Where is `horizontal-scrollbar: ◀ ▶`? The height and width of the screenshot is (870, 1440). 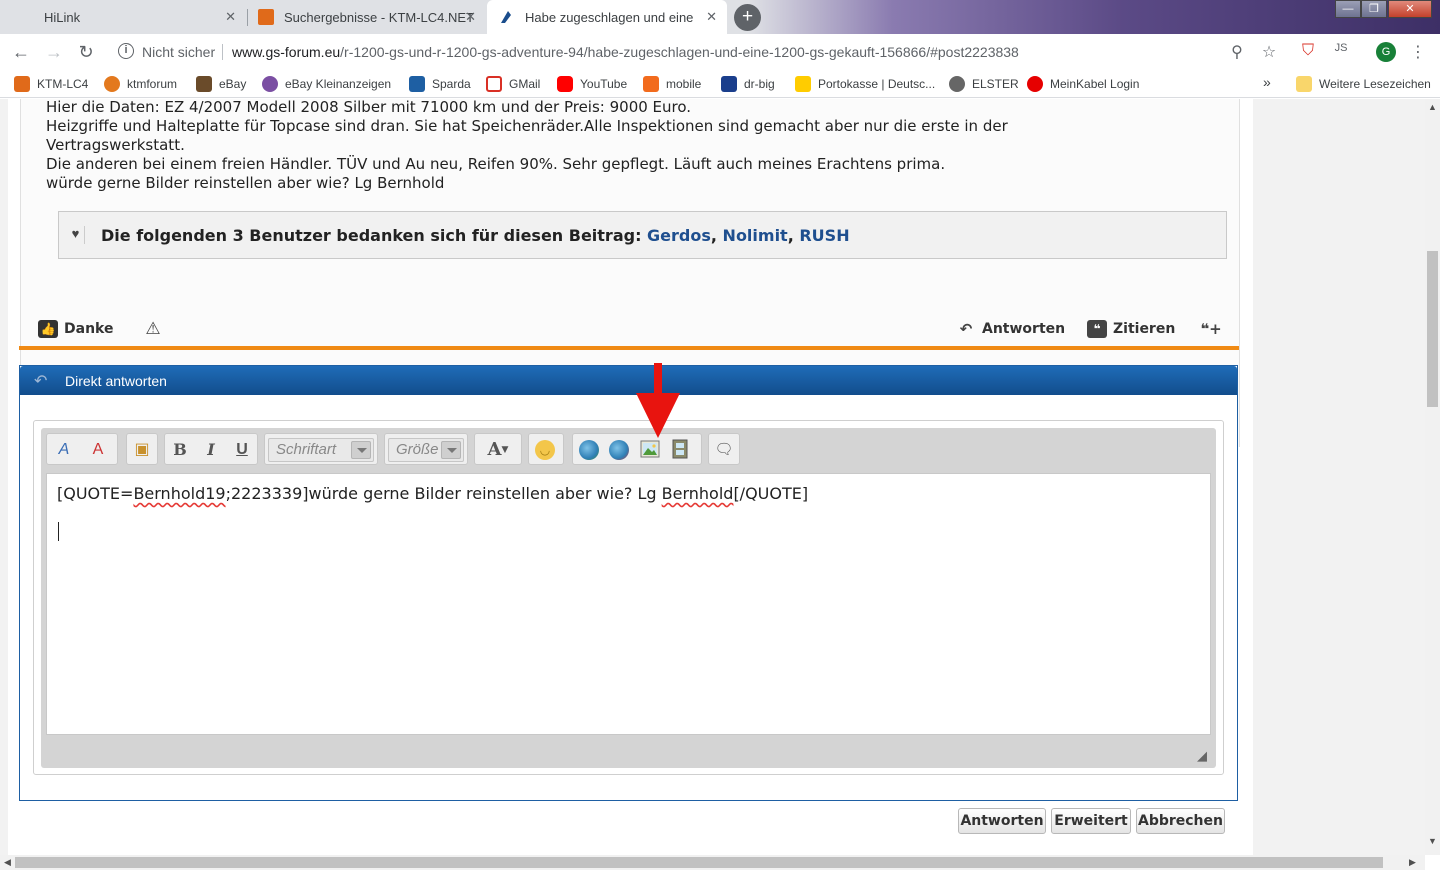 horizontal-scrollbar: ◀ ▶ is located at coordinates (712, 862).